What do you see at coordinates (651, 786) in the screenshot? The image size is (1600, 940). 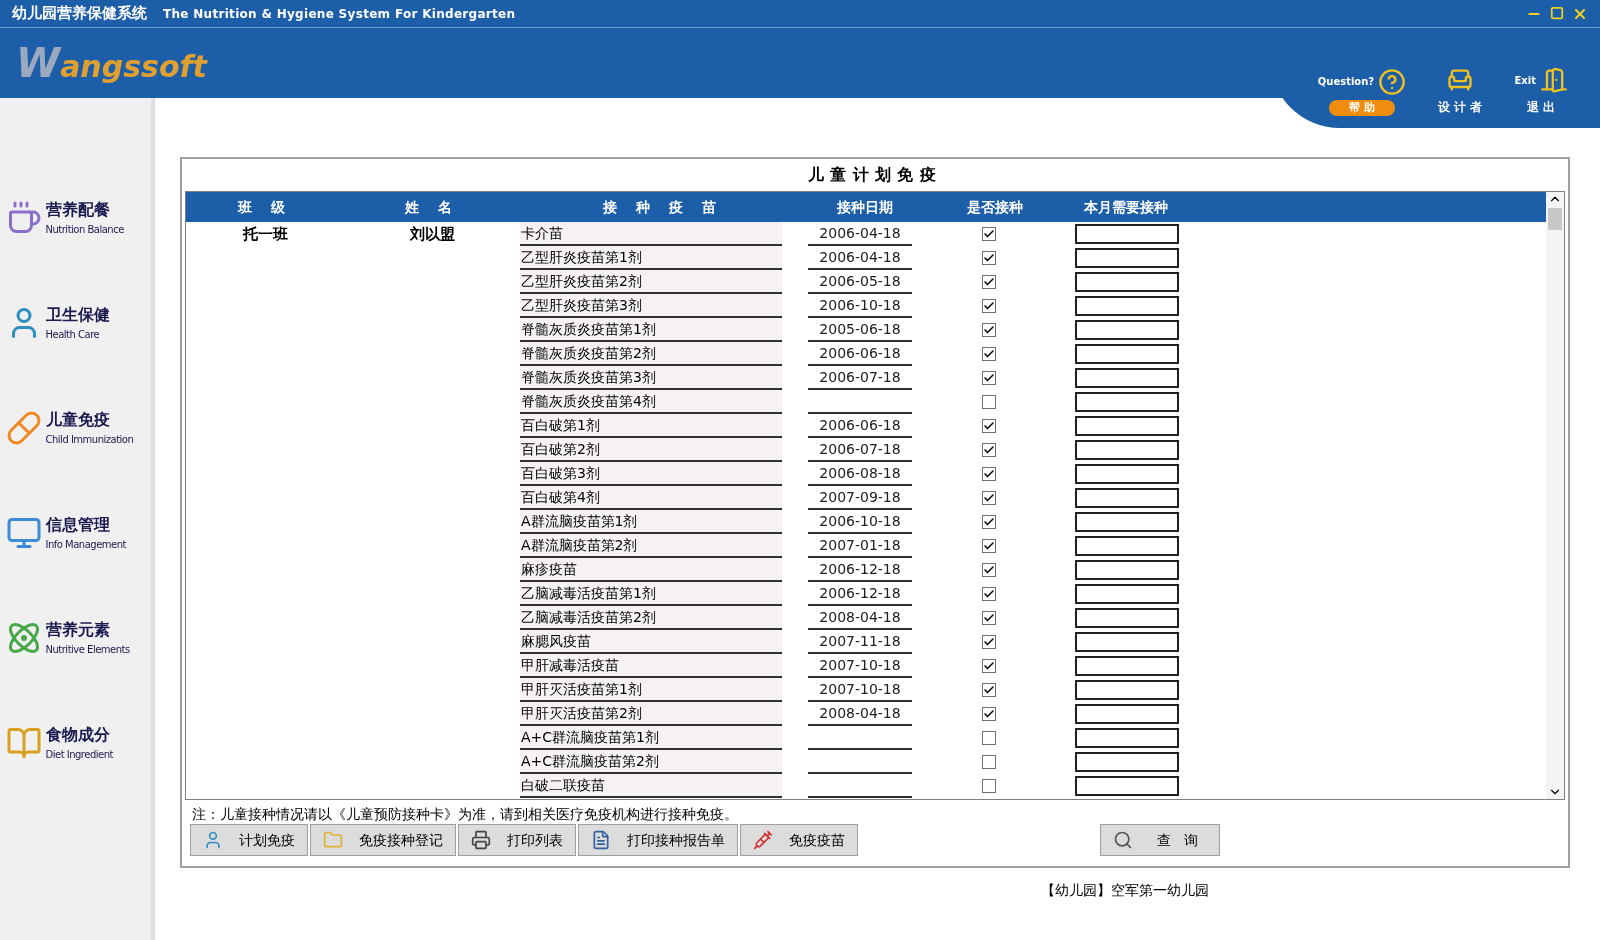 I see `vaccine-cell: 白破二联疫苗` at bounding box center [651, 786].